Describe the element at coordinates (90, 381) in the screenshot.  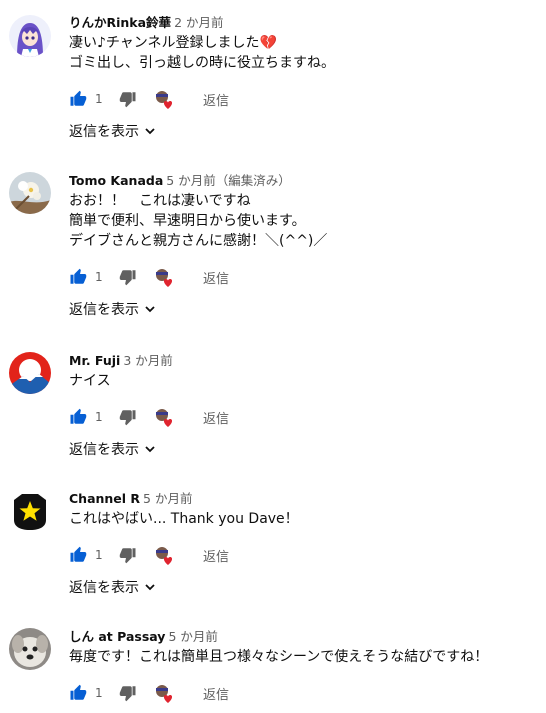
I see `comment-text: ナイス` at that location.